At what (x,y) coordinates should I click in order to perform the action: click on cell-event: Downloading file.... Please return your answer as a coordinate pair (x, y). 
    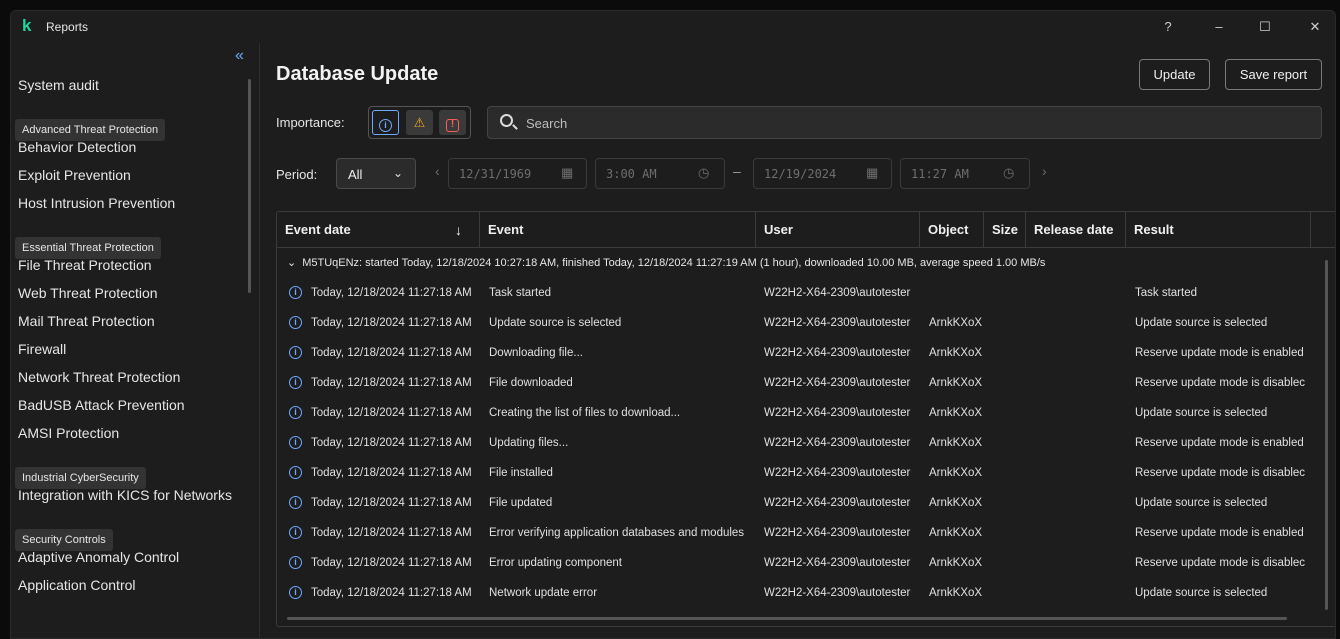
    Looking at the image, I should click on (536, 353).